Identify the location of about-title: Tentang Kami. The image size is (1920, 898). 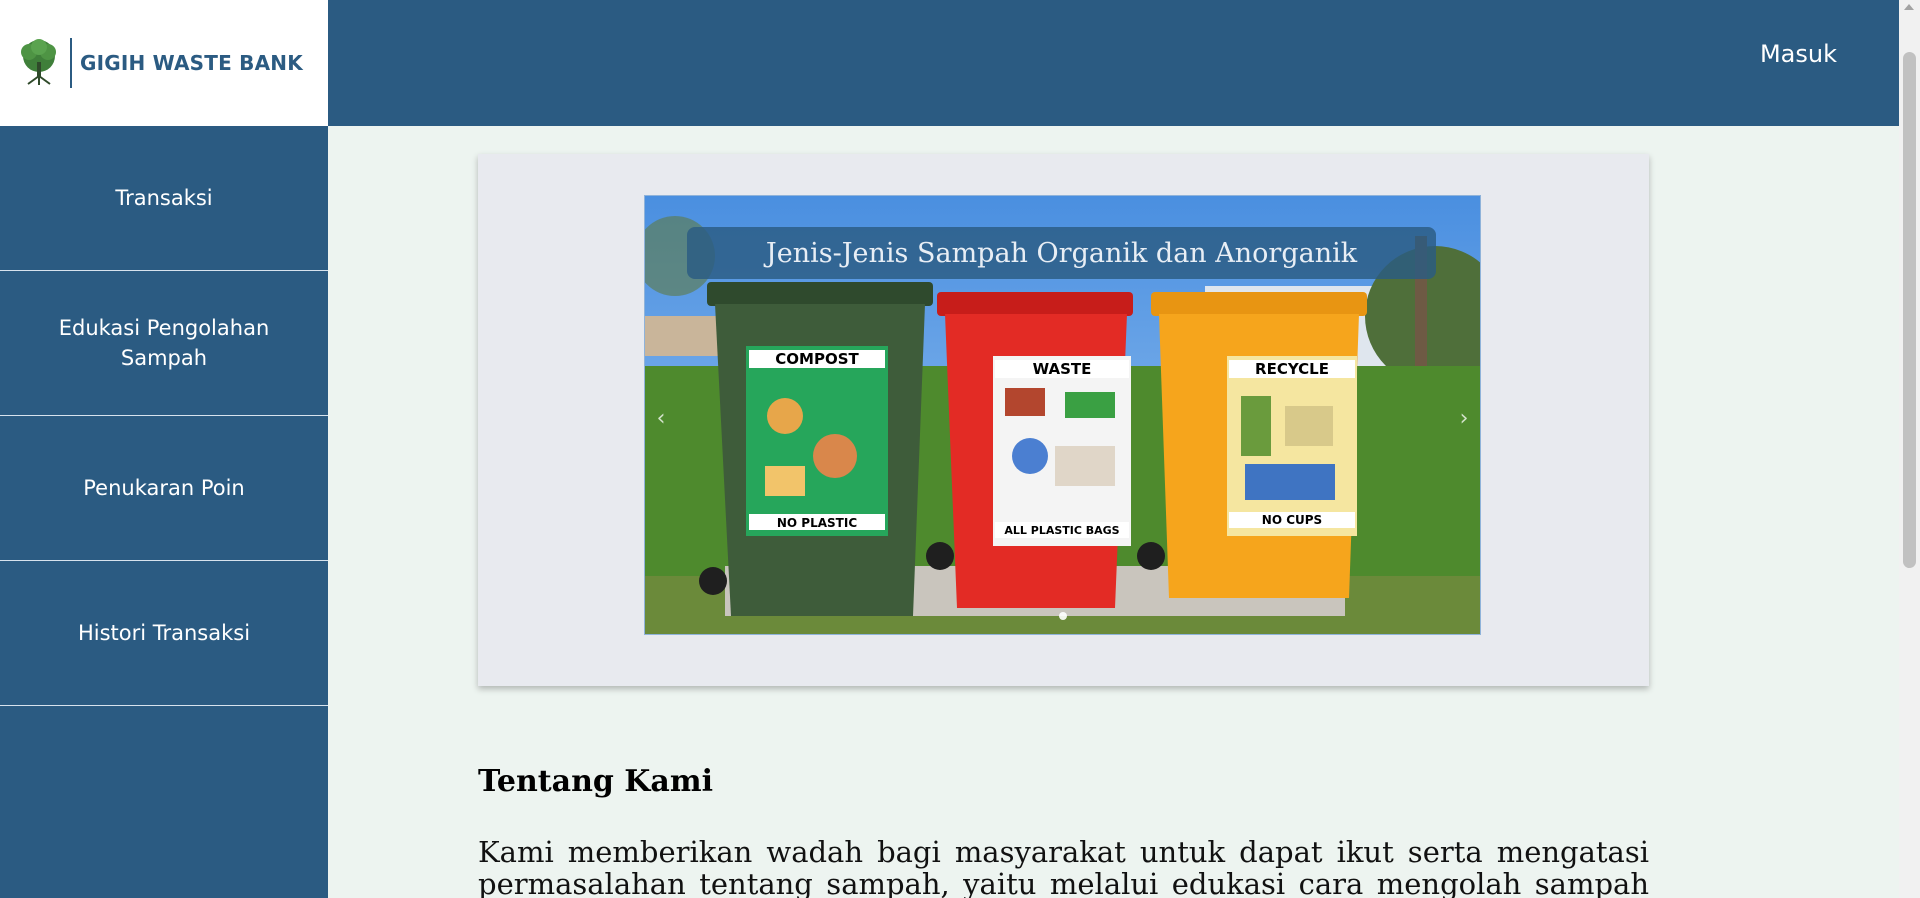
(595, 781).